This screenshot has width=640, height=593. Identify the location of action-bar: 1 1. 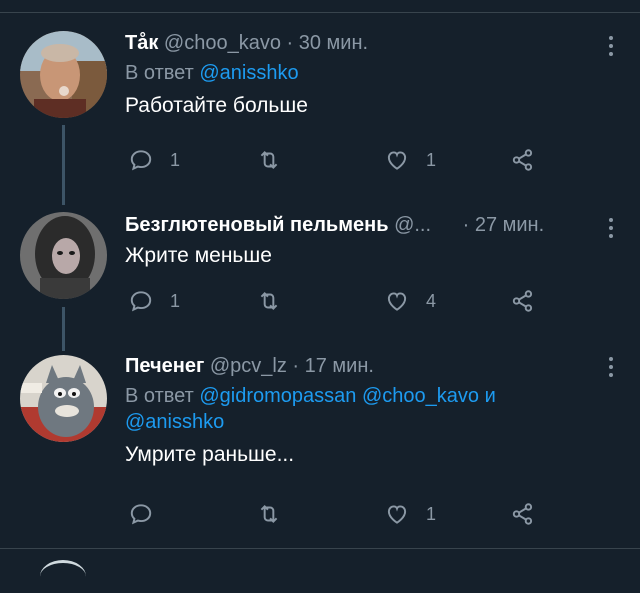
(338, 162).